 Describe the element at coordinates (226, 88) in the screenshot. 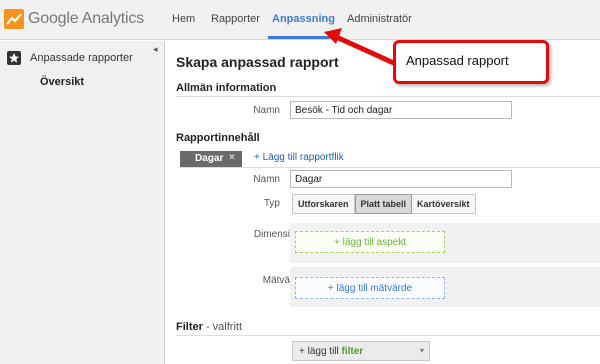

I see `section-general-heading: Allmän information` at that location.